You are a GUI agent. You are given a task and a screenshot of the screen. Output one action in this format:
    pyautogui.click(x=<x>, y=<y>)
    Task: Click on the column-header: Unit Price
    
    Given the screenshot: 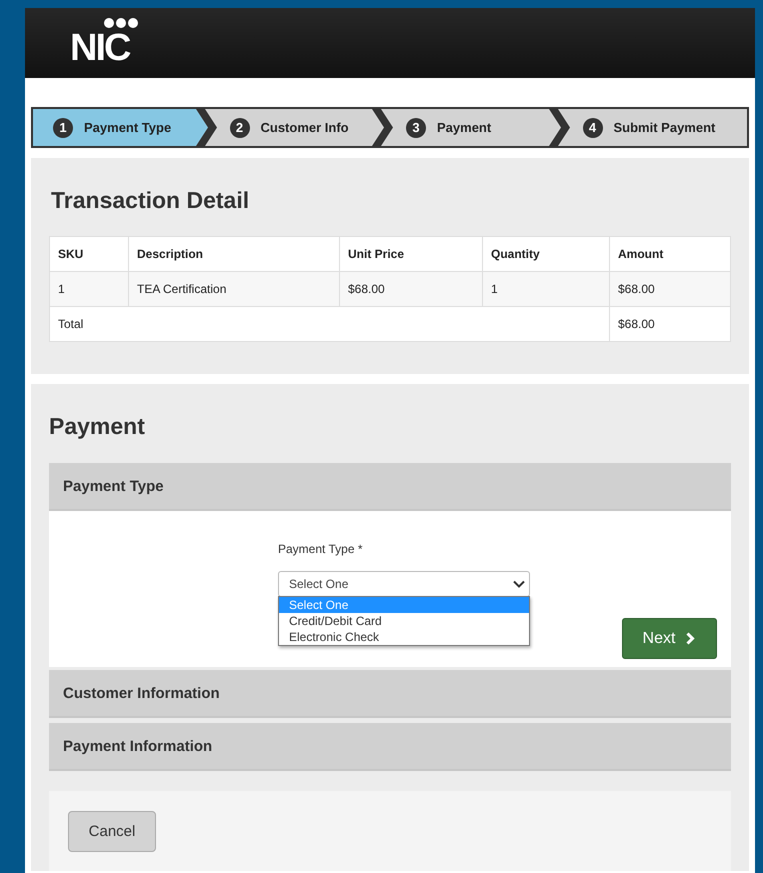 What is the action you would take?
    pyautogui.click(x=411, y=254)
    